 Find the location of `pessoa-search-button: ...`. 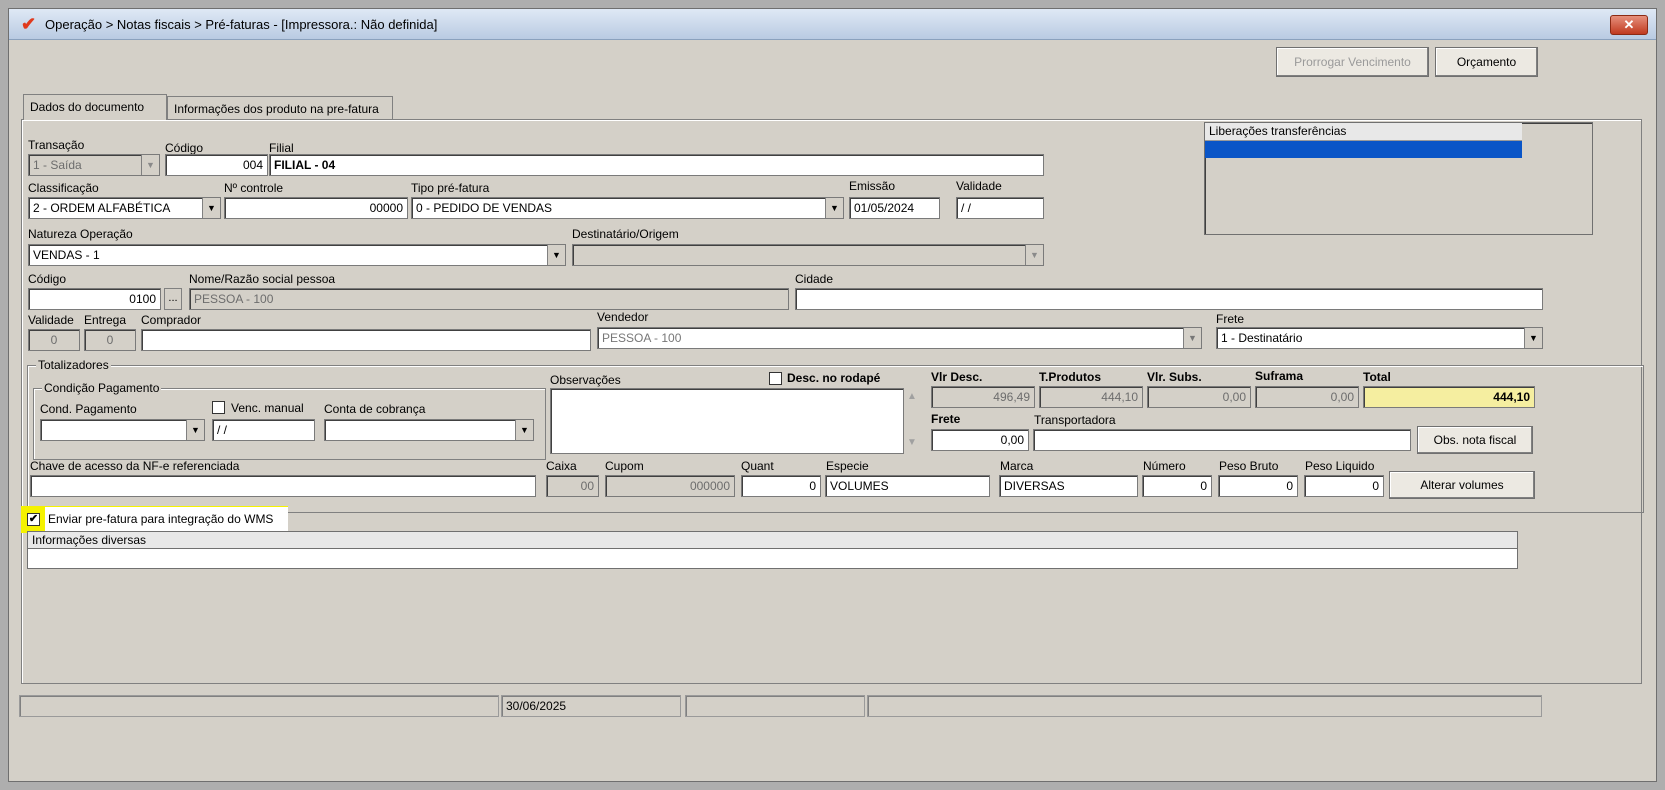

pessoa-search-button: ... is located at coordinates (173, 299).